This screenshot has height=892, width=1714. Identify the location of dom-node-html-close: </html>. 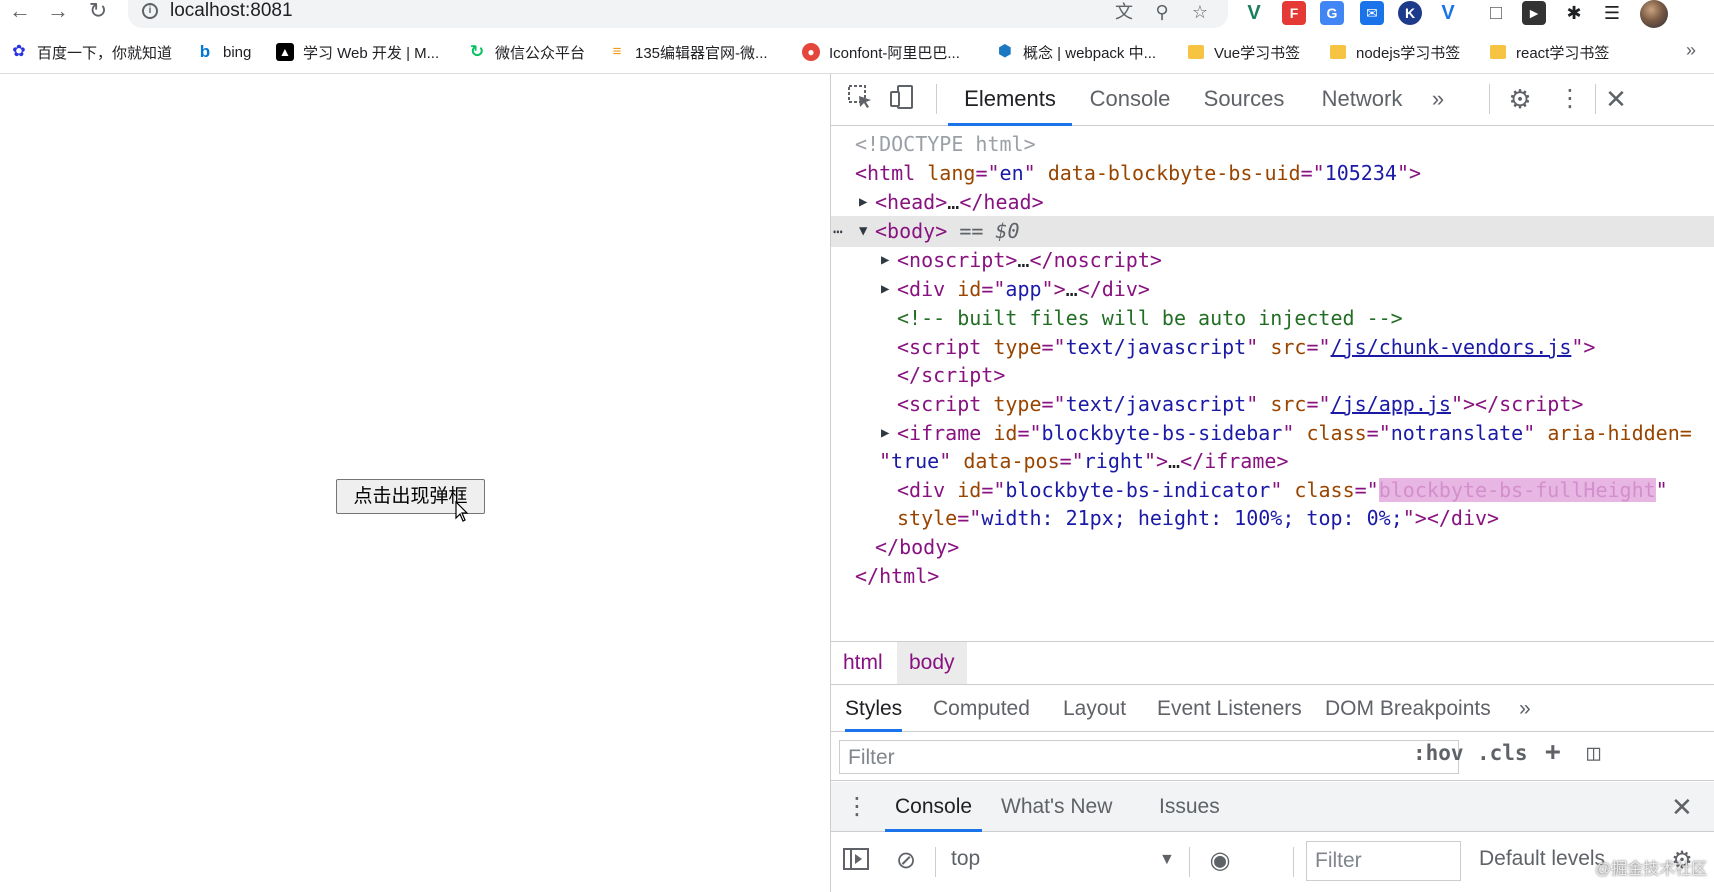
(1272, 576).